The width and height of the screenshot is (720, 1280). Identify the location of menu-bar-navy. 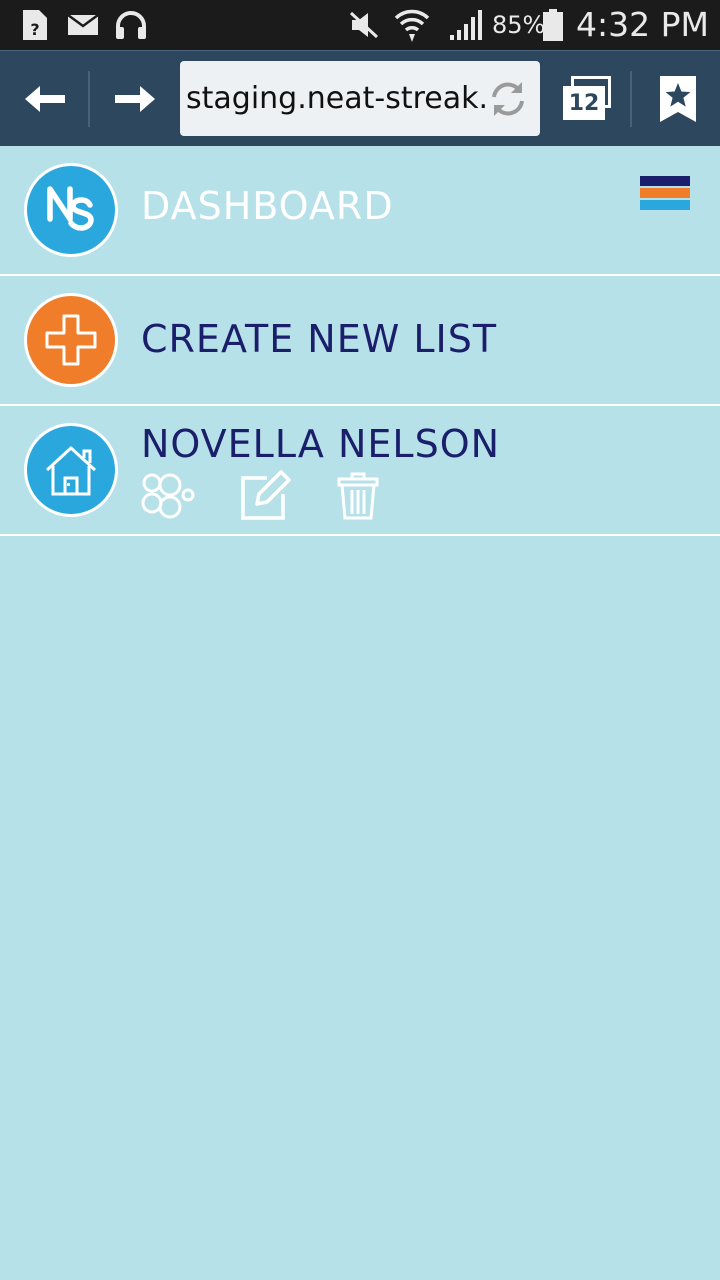
(665, 181).